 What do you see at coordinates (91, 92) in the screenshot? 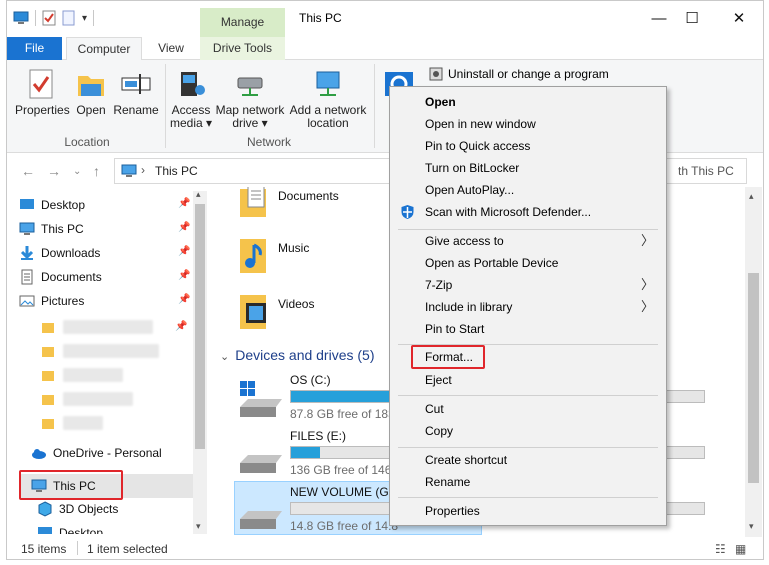
I see `open-button: Open` at bounding box center [91, 92].